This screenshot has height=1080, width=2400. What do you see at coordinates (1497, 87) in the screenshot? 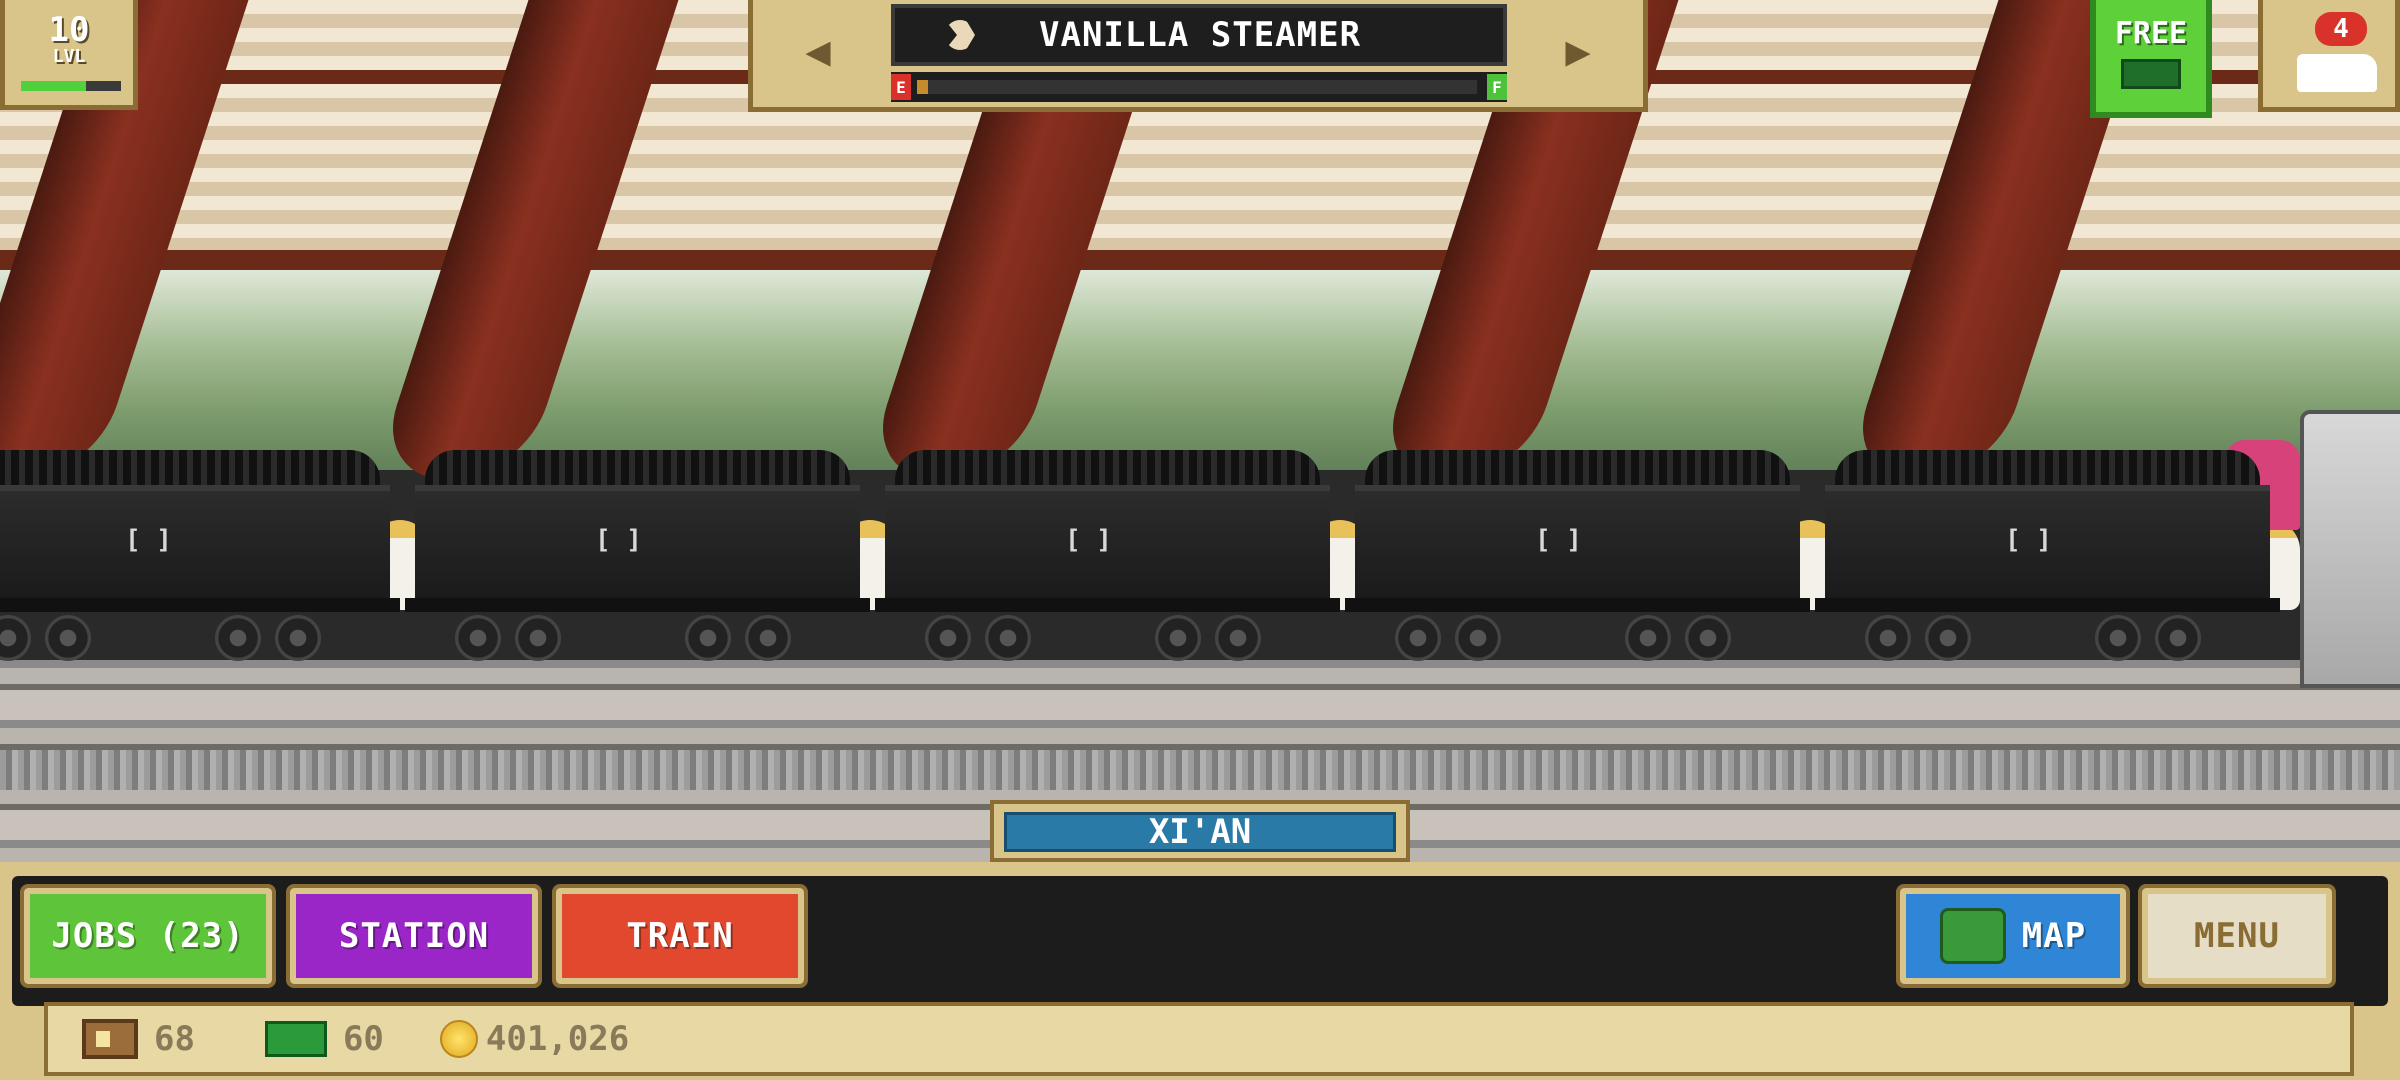
I see `fuel-full-label: F` at bounding box center [1497, 87].